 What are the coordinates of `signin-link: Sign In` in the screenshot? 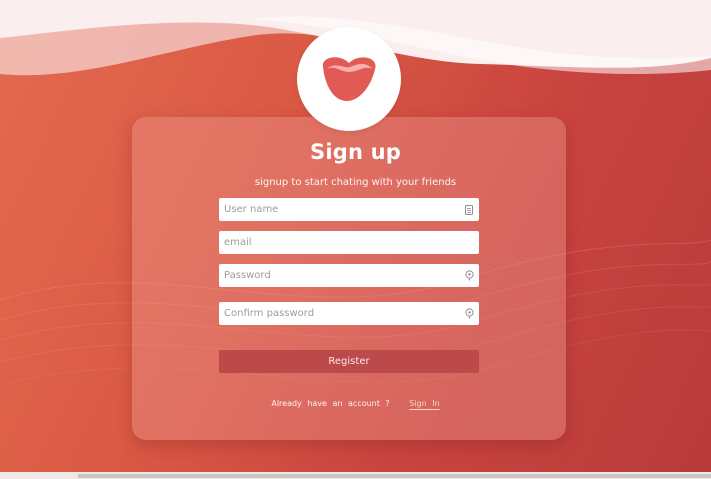 It's located at (424, 403).